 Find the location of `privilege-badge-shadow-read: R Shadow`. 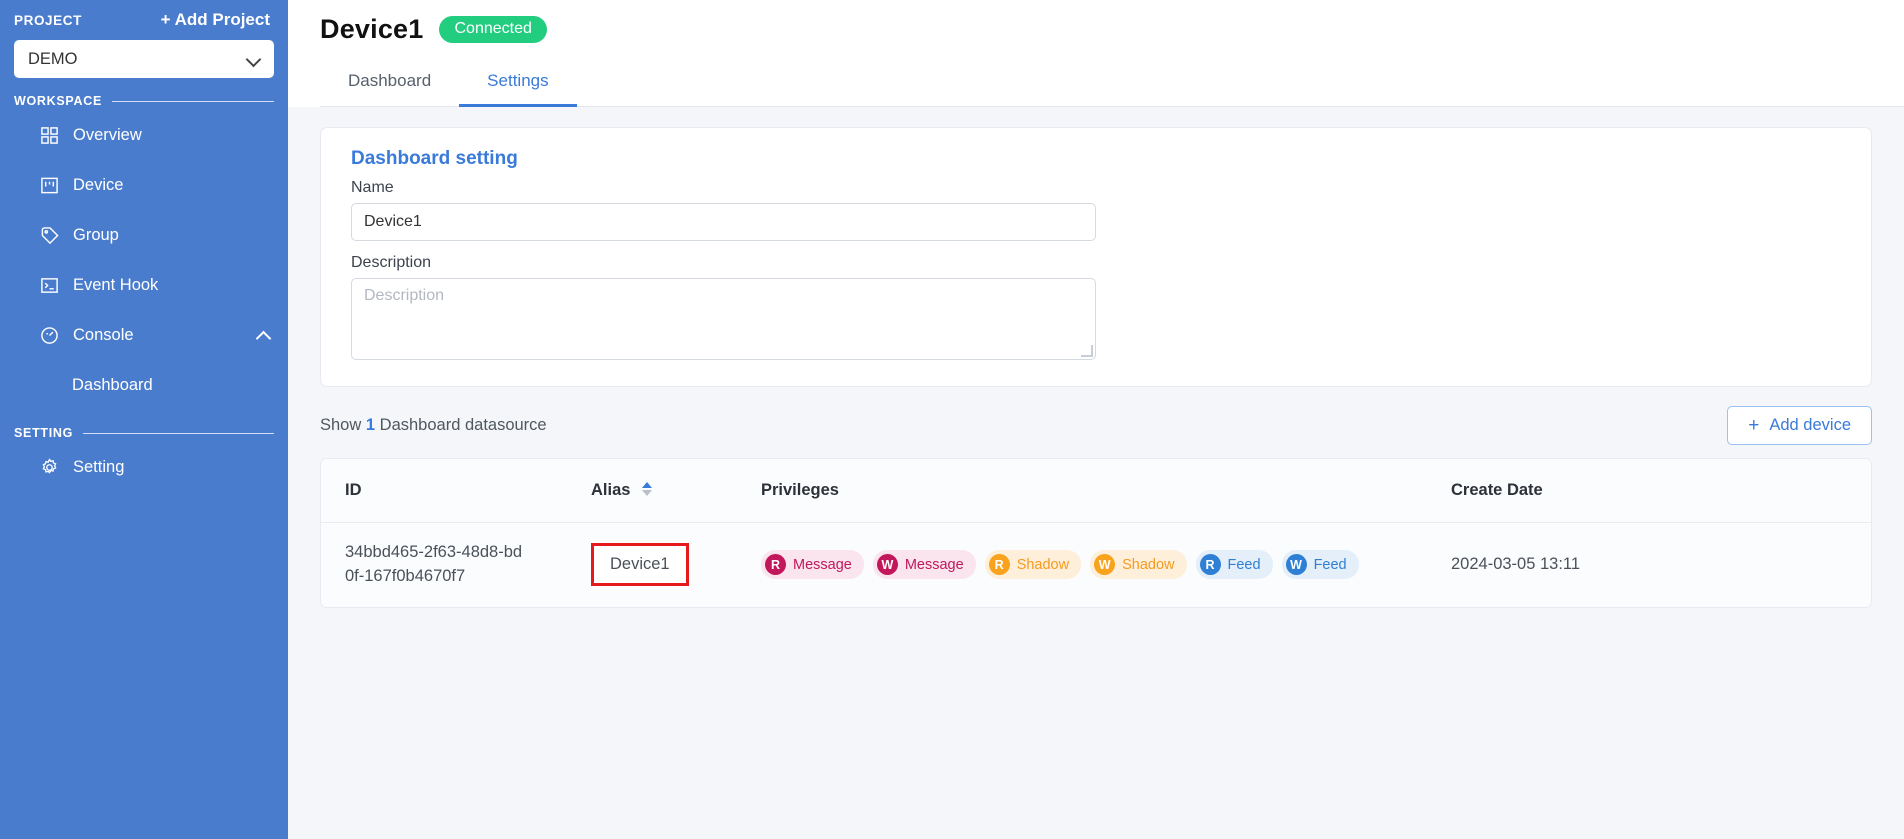

privilege-badge-shadow-read: R Shadow is located at coordinates (1033, 565).